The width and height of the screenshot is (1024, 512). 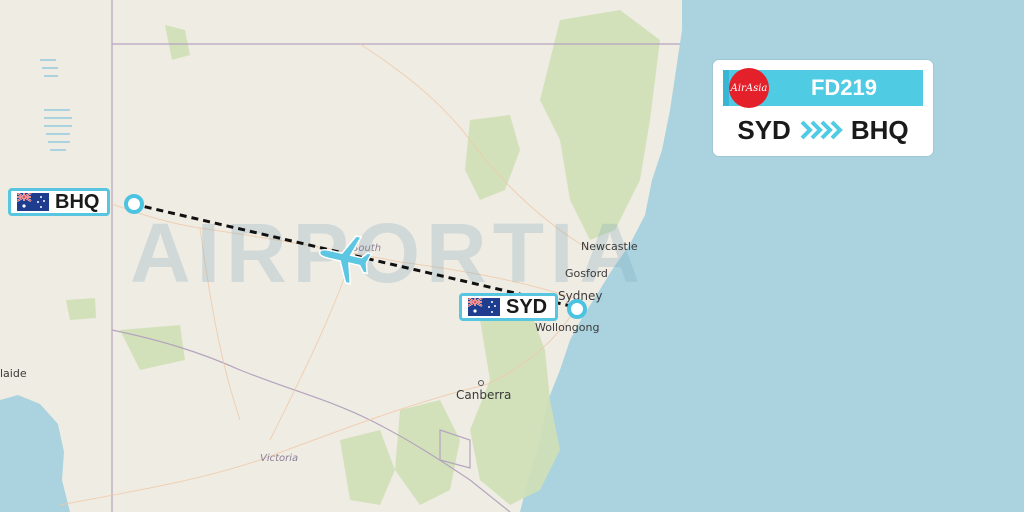 I want to click on destination-airport-tag: BHQ, so click(x=59, y=202).